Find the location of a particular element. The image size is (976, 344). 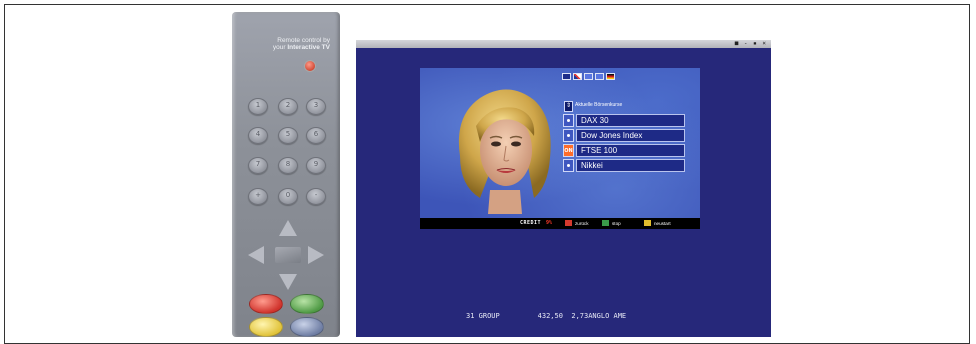

ok-button is located at coordinates (288, 255).